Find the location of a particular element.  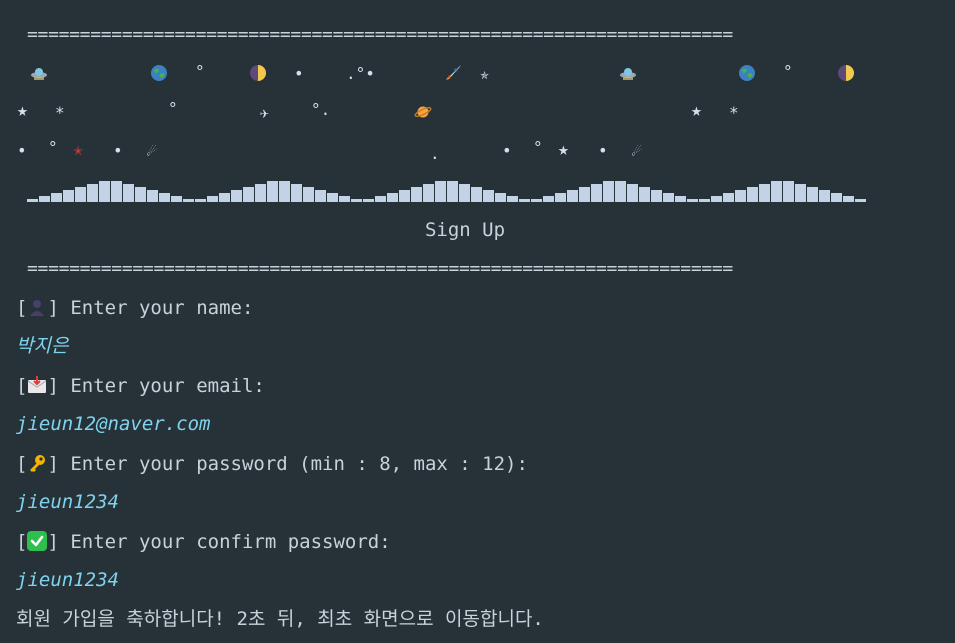

email-prompt: [] Enter your email: is located at coordinates (140, 386).